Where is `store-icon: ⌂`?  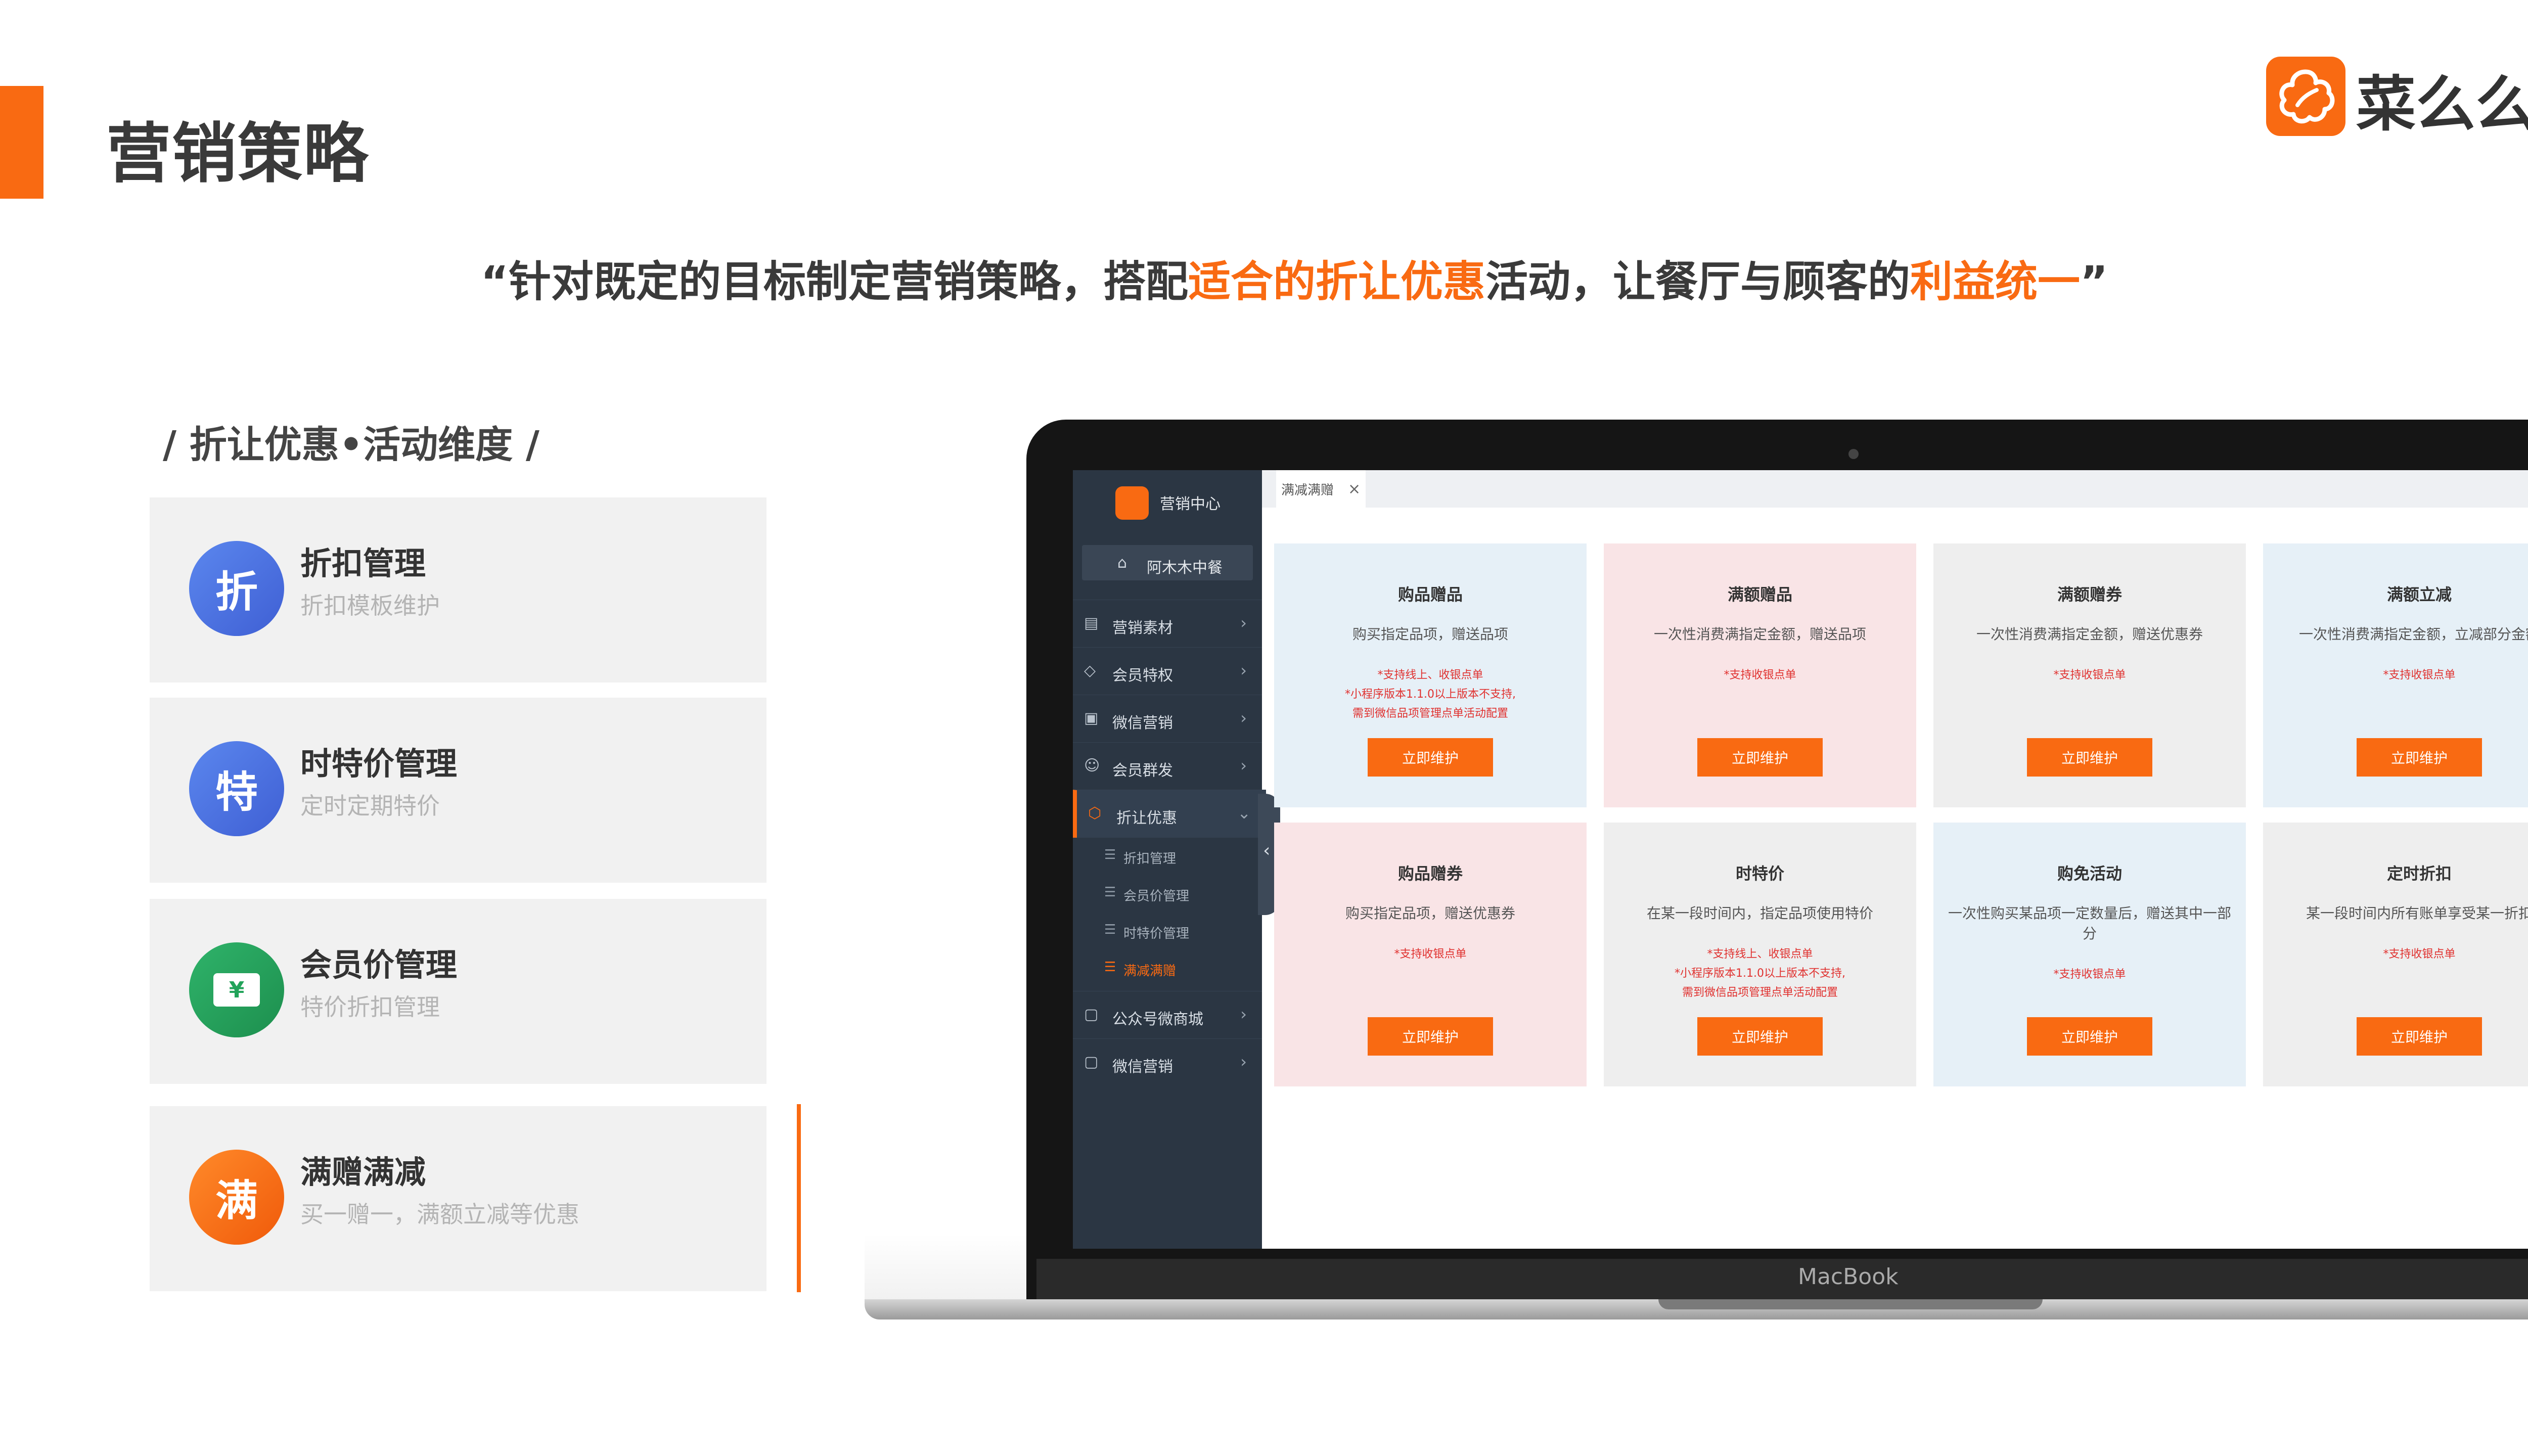
store-icon: ⌂ is located at coordinates (1122, 563).